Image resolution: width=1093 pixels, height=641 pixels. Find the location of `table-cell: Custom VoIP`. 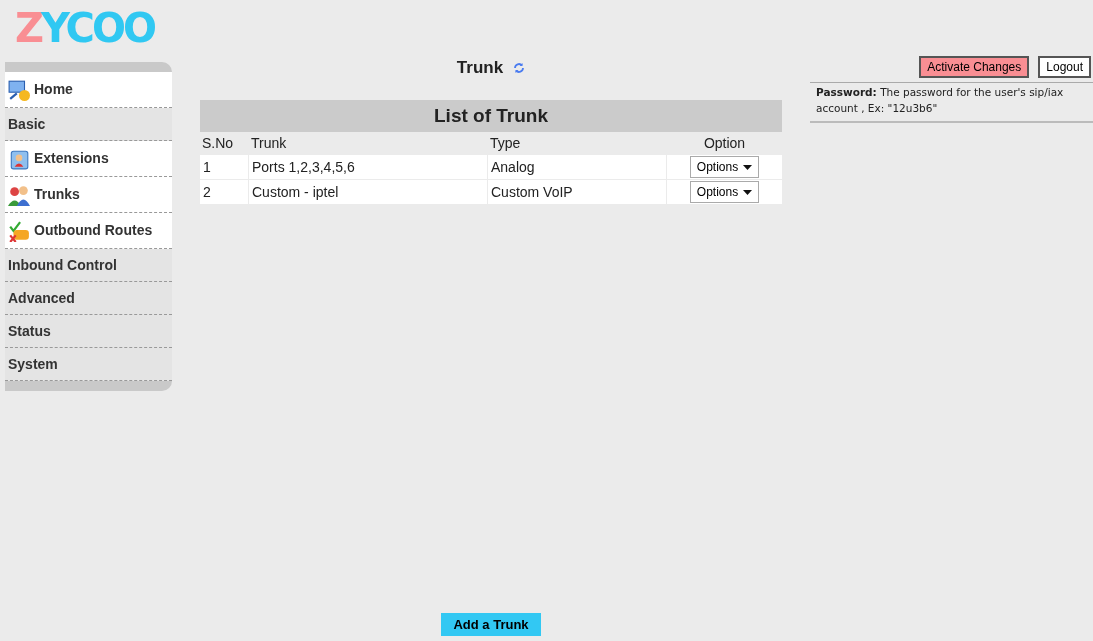

table-cell: Custom VoIP is located at coordinates (577, 192).